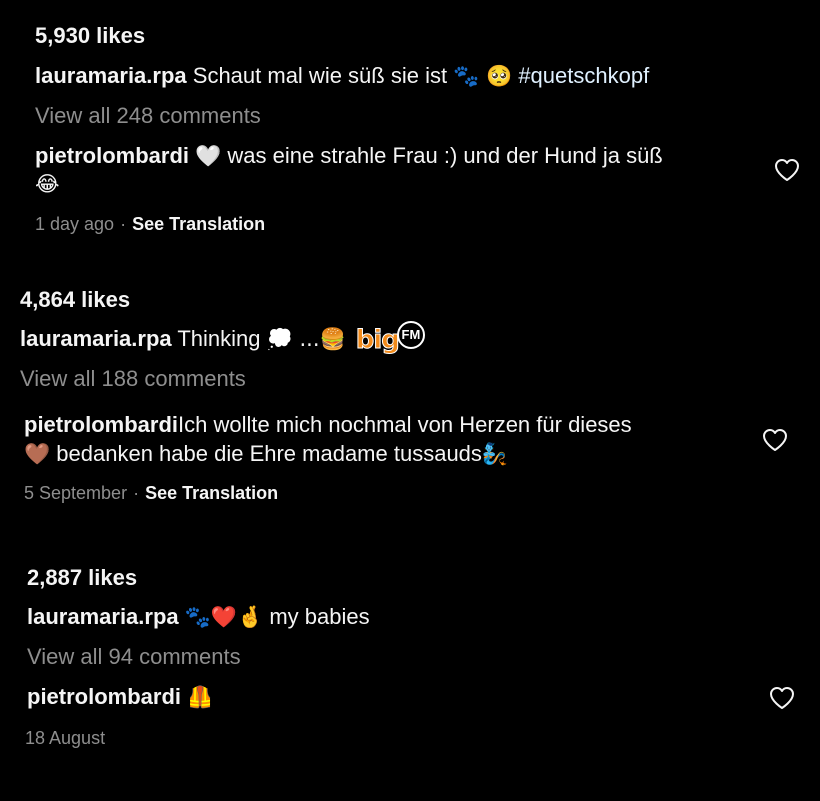  I want to click on comment-meta: 1 day ago · See Translation, so click(150, 224).